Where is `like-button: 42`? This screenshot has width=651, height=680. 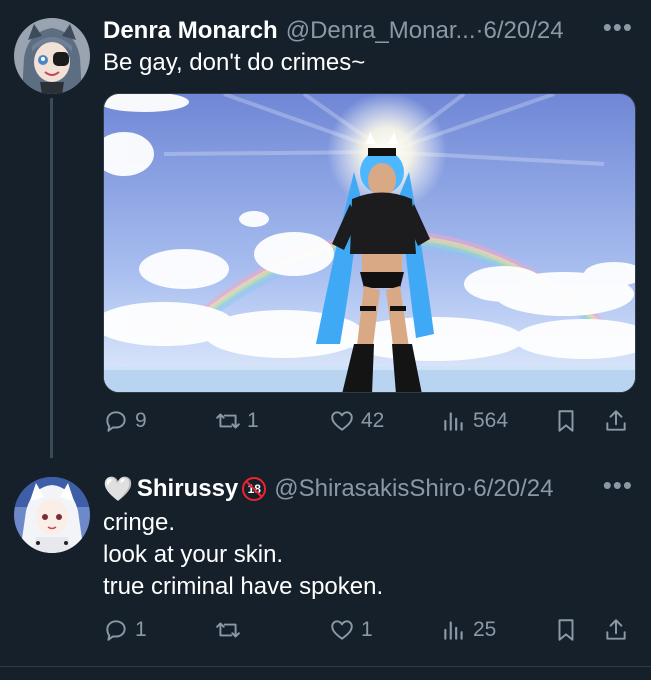
like-button: 42 is located at coordinates (356, 421).